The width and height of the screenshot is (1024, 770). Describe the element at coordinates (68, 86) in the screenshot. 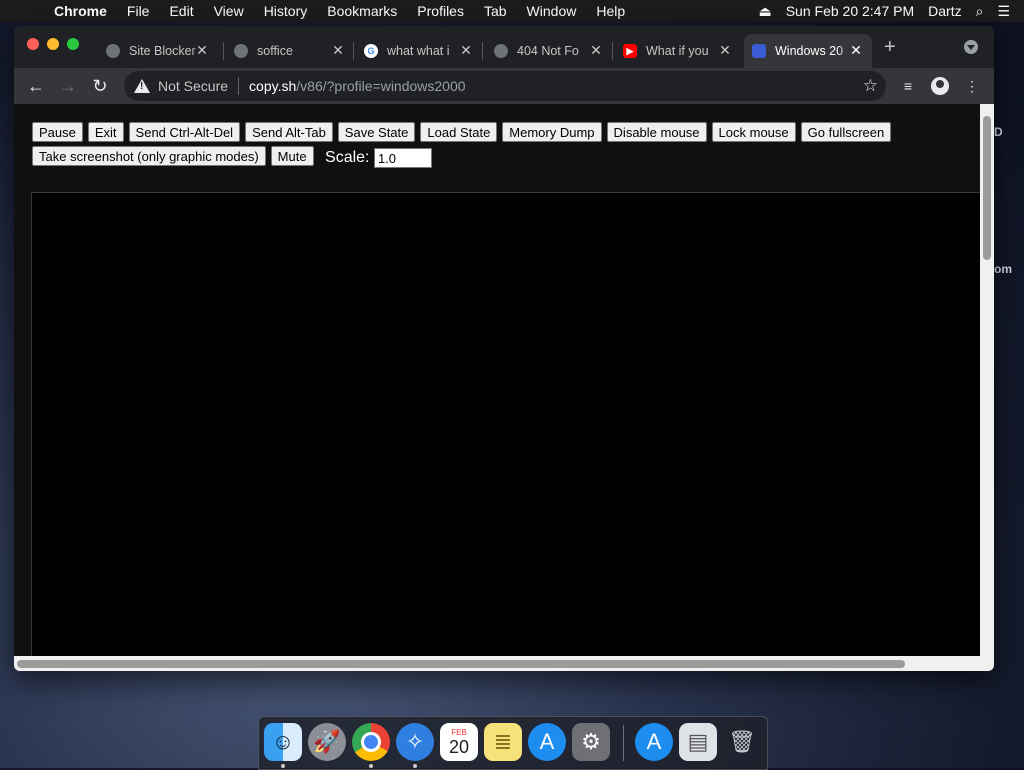

I see `forward-arrow-icon: →` at that location.